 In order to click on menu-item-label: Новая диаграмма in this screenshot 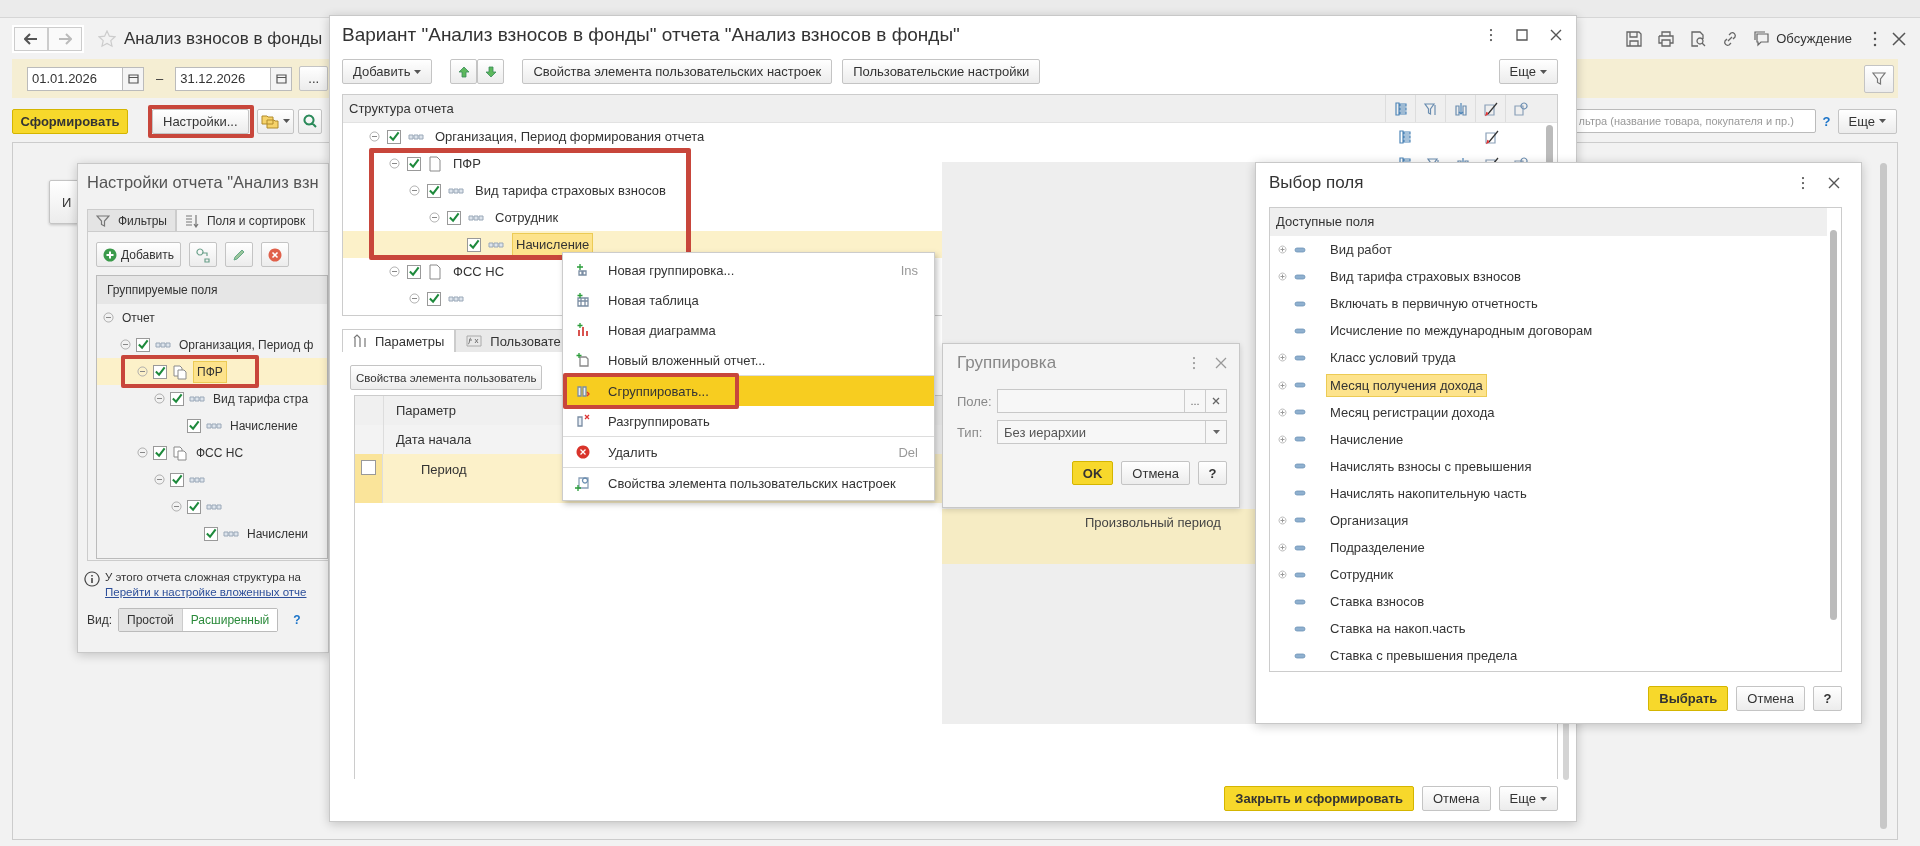, I will do `click(662, 330)`.